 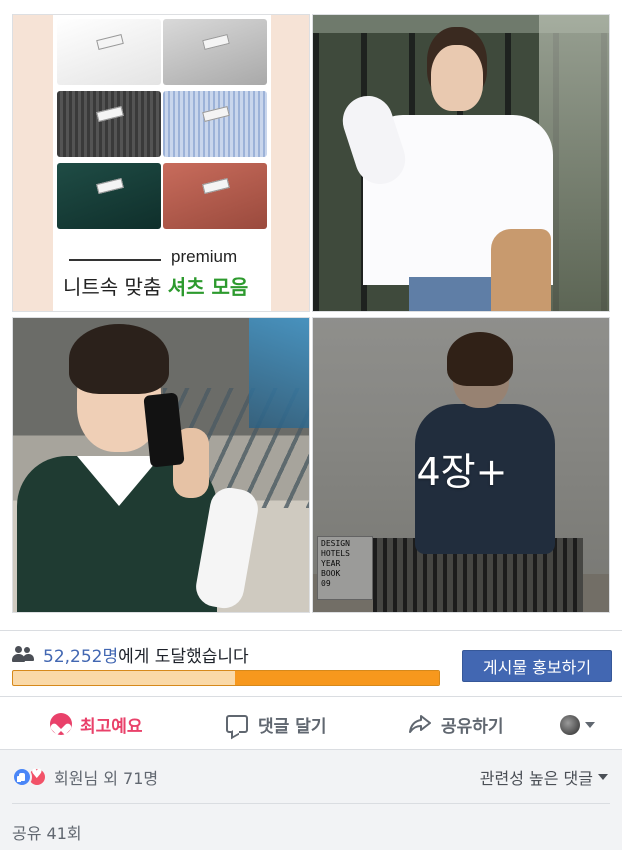 I want to click on react-as-selector, so click(x=577, y=725).